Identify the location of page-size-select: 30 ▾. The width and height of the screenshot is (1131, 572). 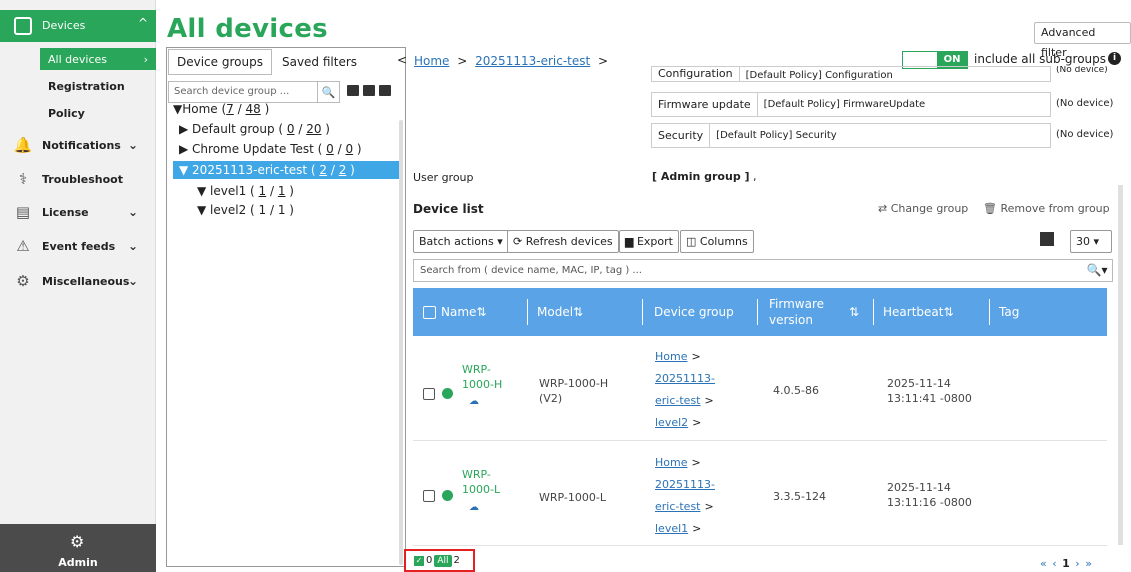
(1091, 241).